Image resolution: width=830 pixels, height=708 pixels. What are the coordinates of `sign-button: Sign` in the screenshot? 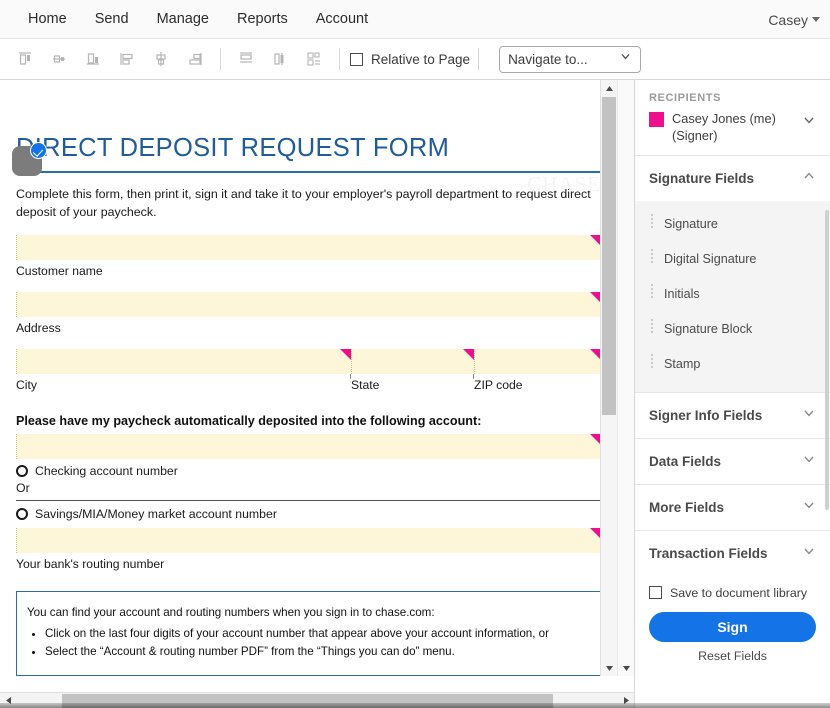 It's located at (732, 626).